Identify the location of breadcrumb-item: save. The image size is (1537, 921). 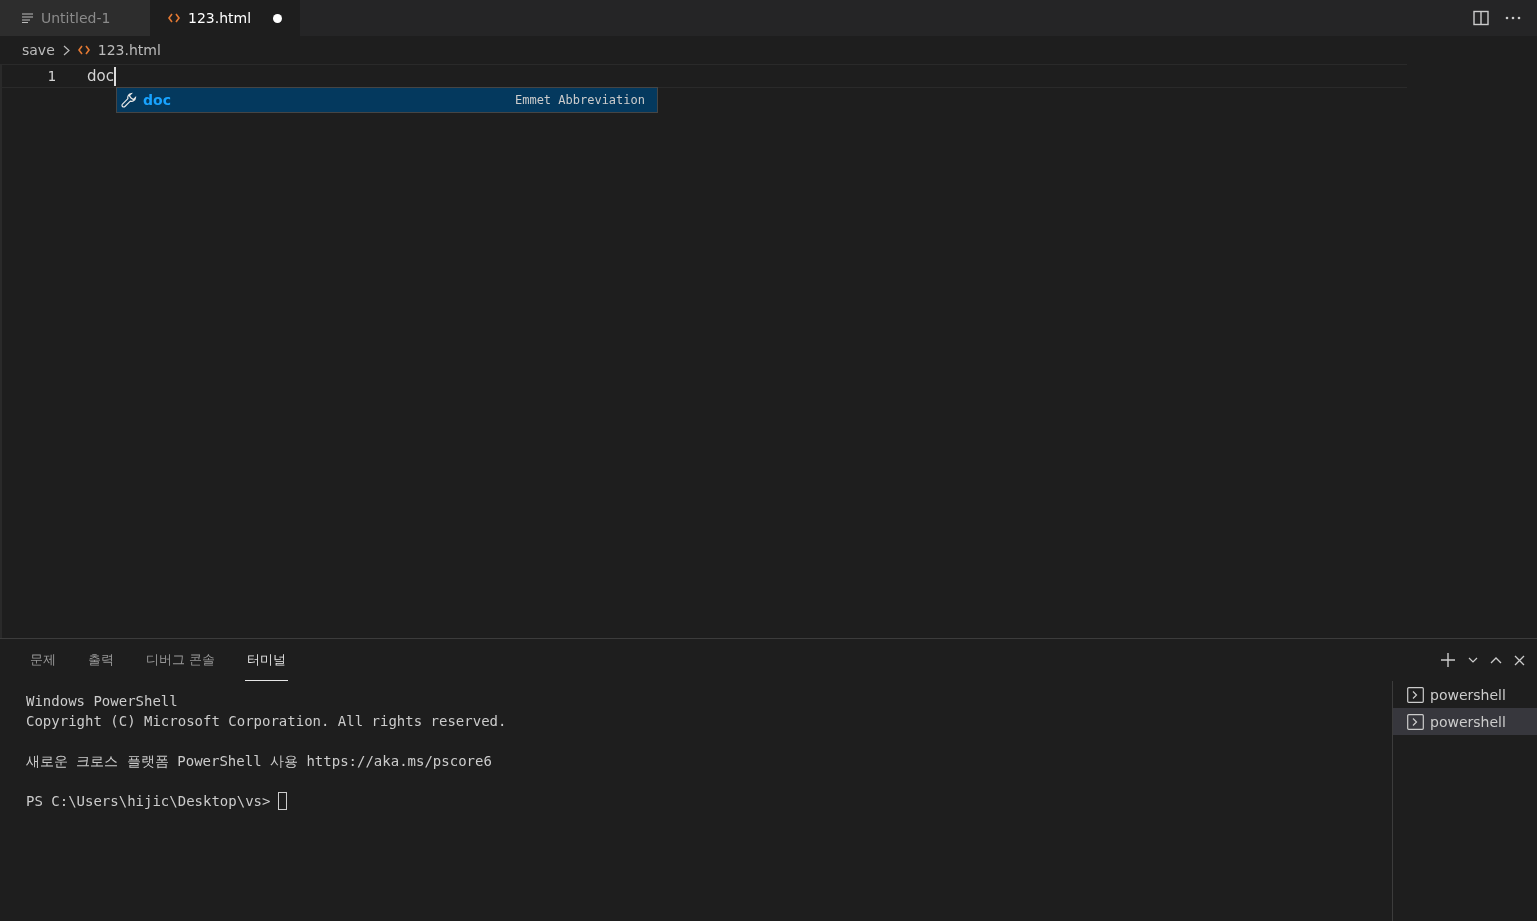
(38, 50).